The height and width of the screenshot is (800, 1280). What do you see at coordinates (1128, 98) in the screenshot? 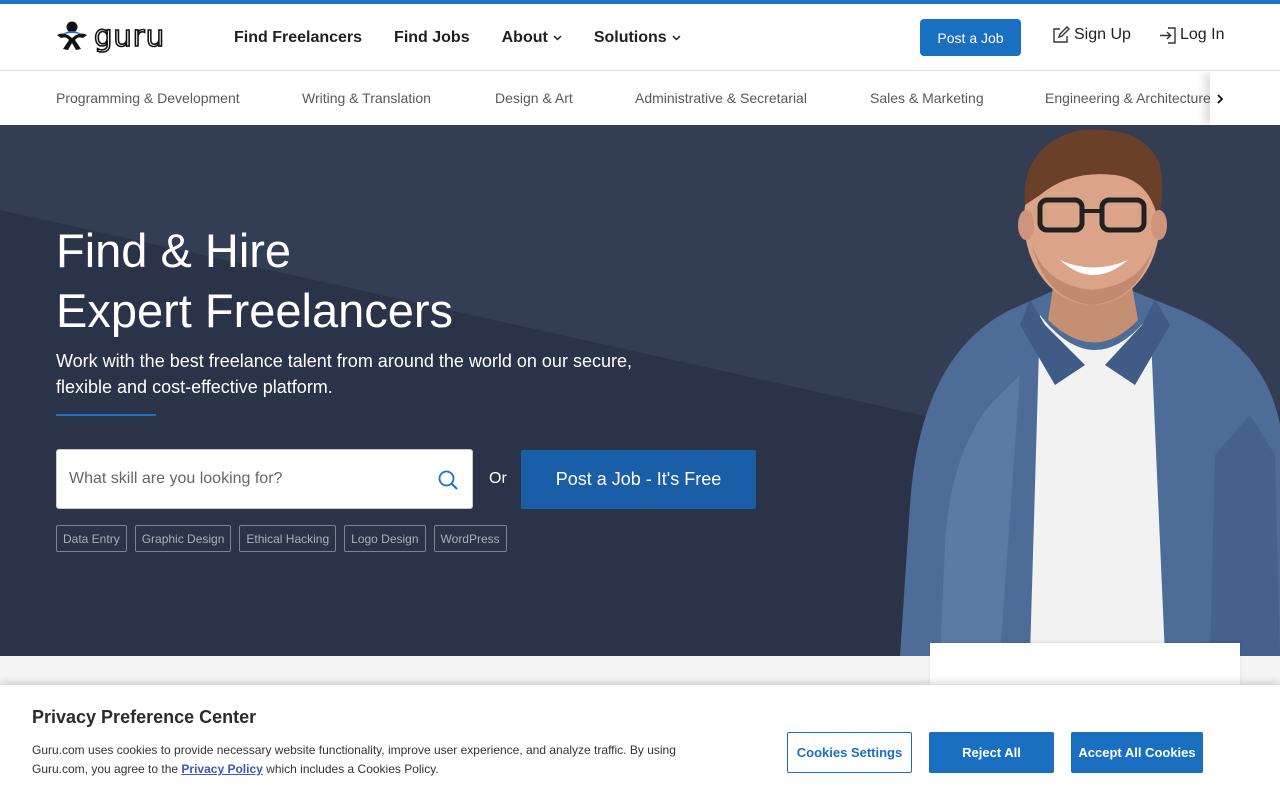
I see `category-engineering: Engineering & Architecture` at bounding box center [1128, 98].